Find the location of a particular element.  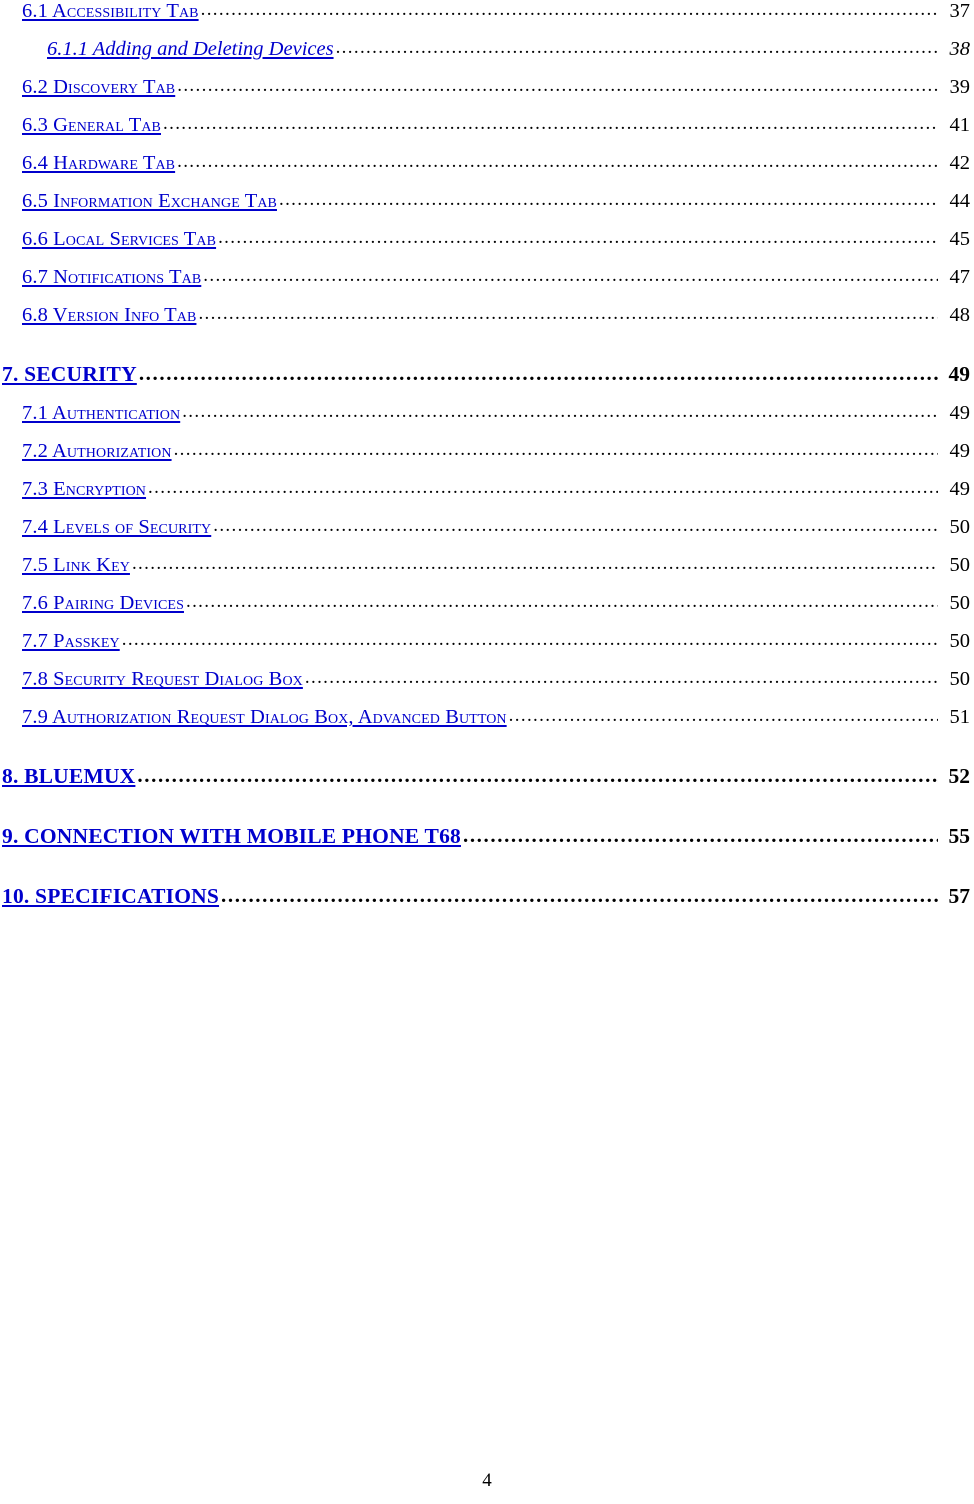

toc-entry-title: 7.8 Security Request Dialog Box is located at coordinates (162, 679).